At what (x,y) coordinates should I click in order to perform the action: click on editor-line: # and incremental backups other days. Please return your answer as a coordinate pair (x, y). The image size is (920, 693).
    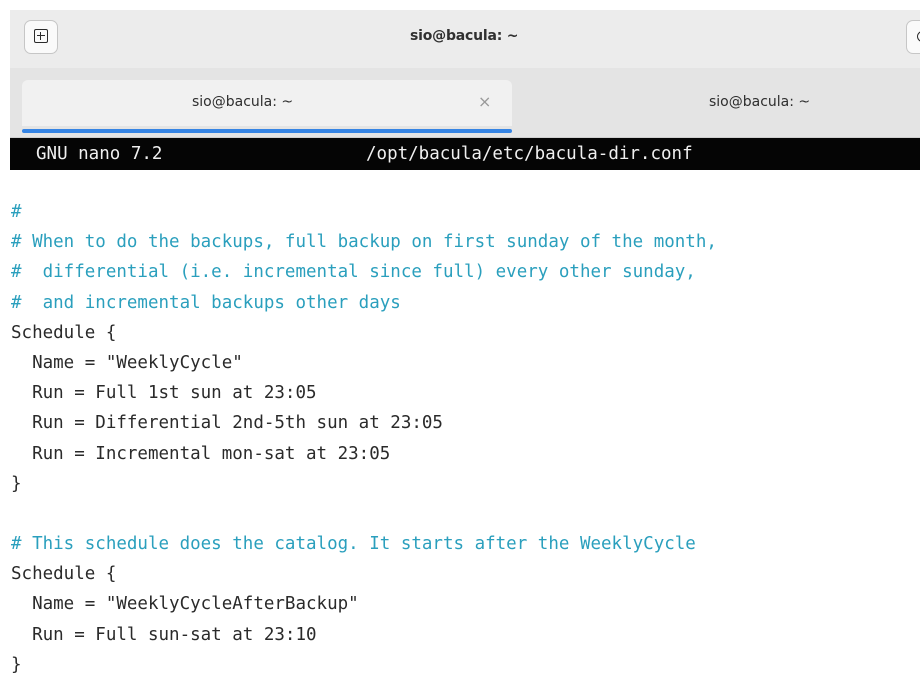
    Looking at the image, I should click on (206, 302).